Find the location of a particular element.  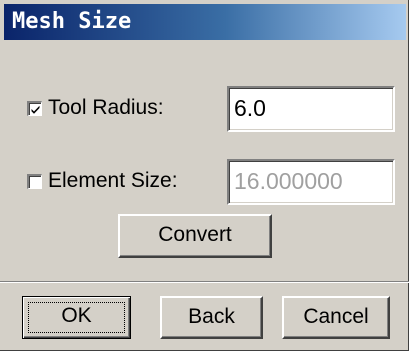

dialog-title: Mesh Size is located at coordinates (72, 21).